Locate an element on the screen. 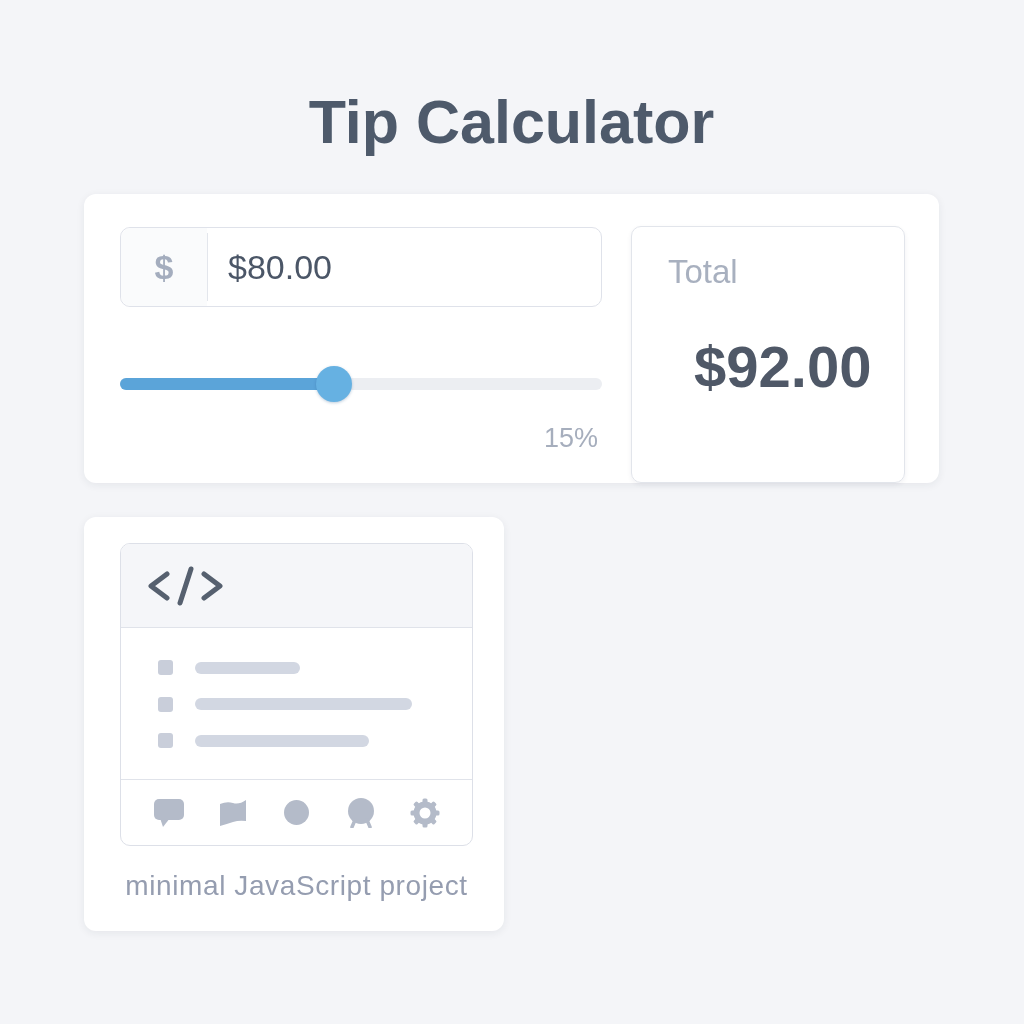  code-icon is located at coordinates (185, 585).